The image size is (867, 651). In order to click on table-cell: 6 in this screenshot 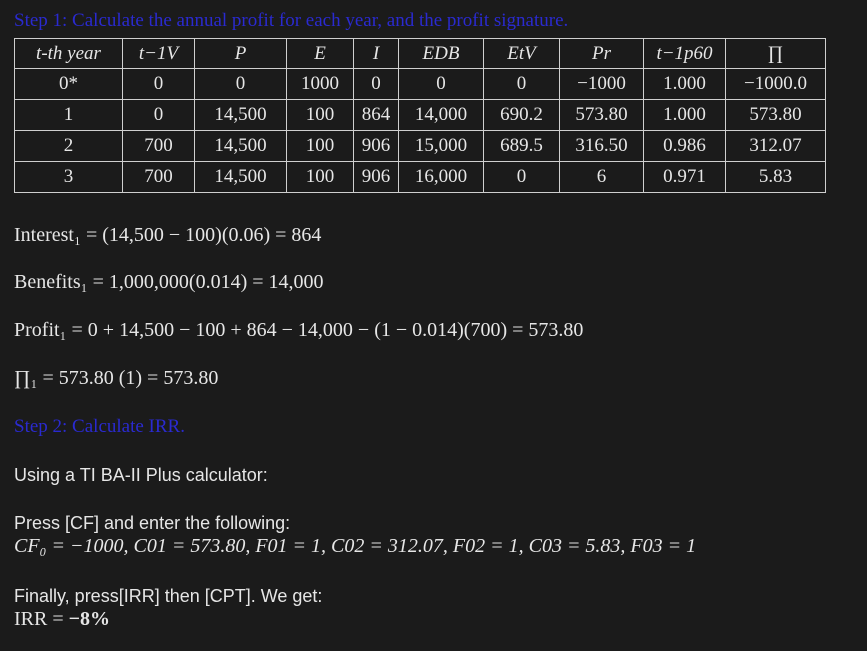, I will do `click(601, 177)`.